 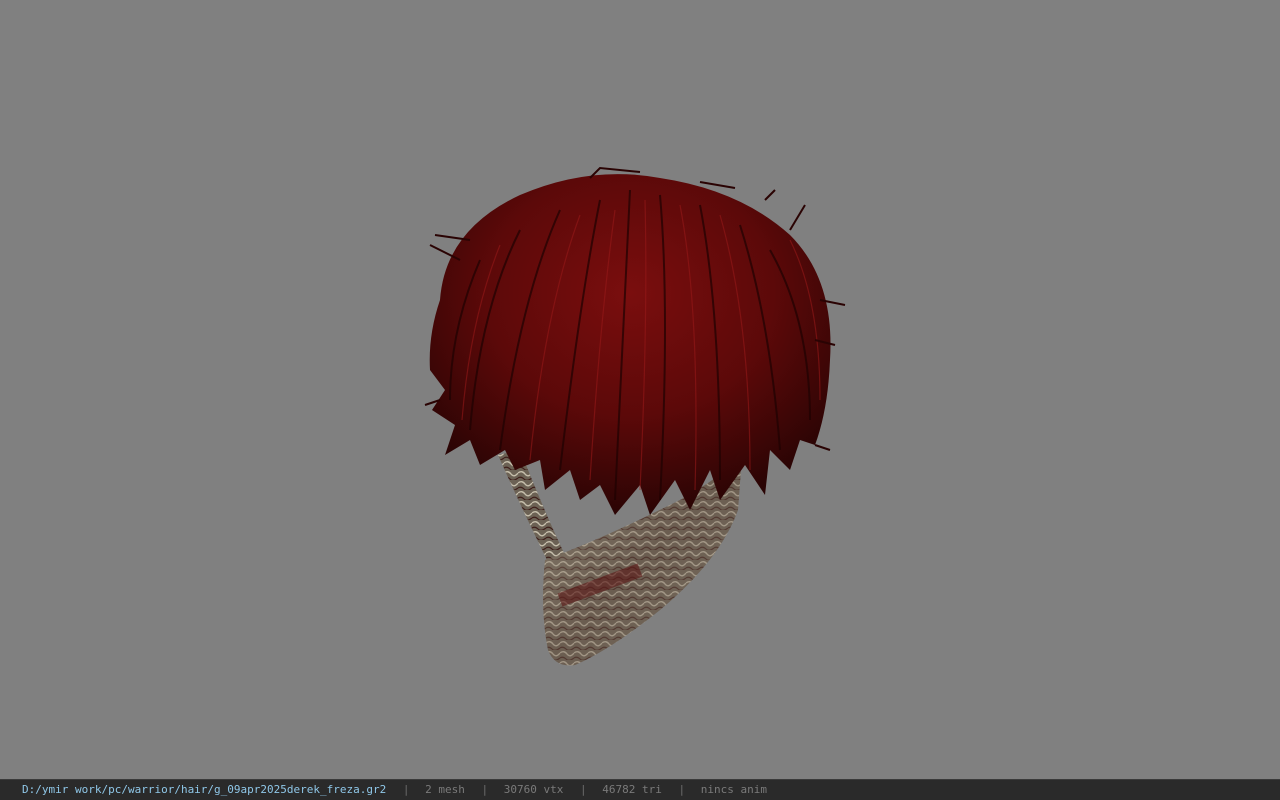 What do you see at coordinates (445, 789) in the screenshot?
I see `mesh-count-label: 2 mesh` at bounding box center [445, 789].